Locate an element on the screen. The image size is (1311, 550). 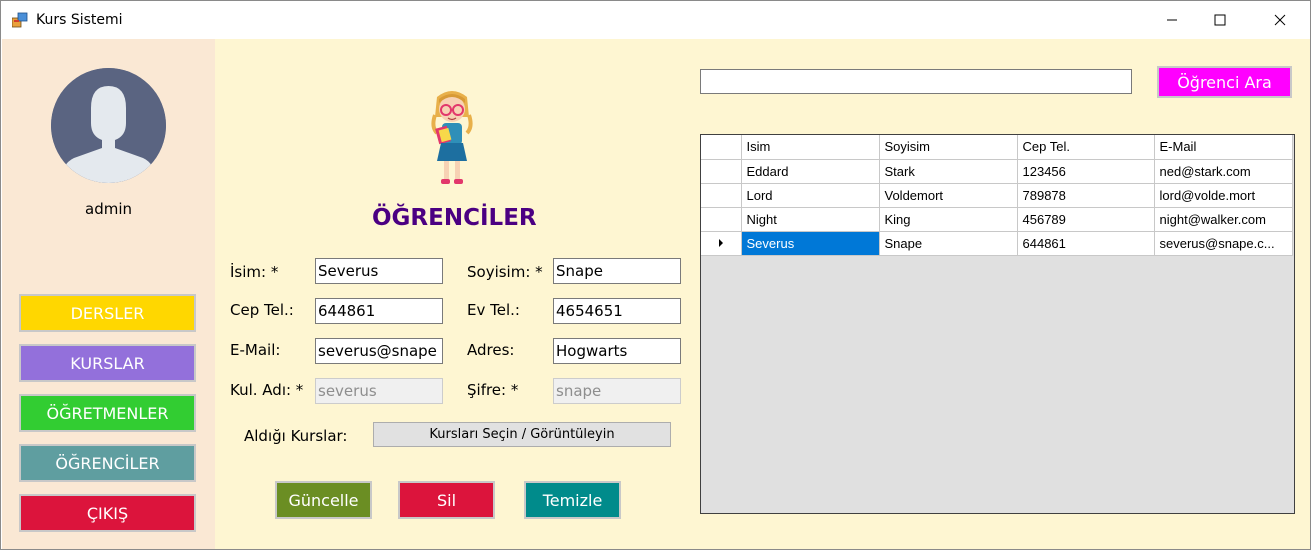
minimize-icon is located at coordinates (1172, 20).